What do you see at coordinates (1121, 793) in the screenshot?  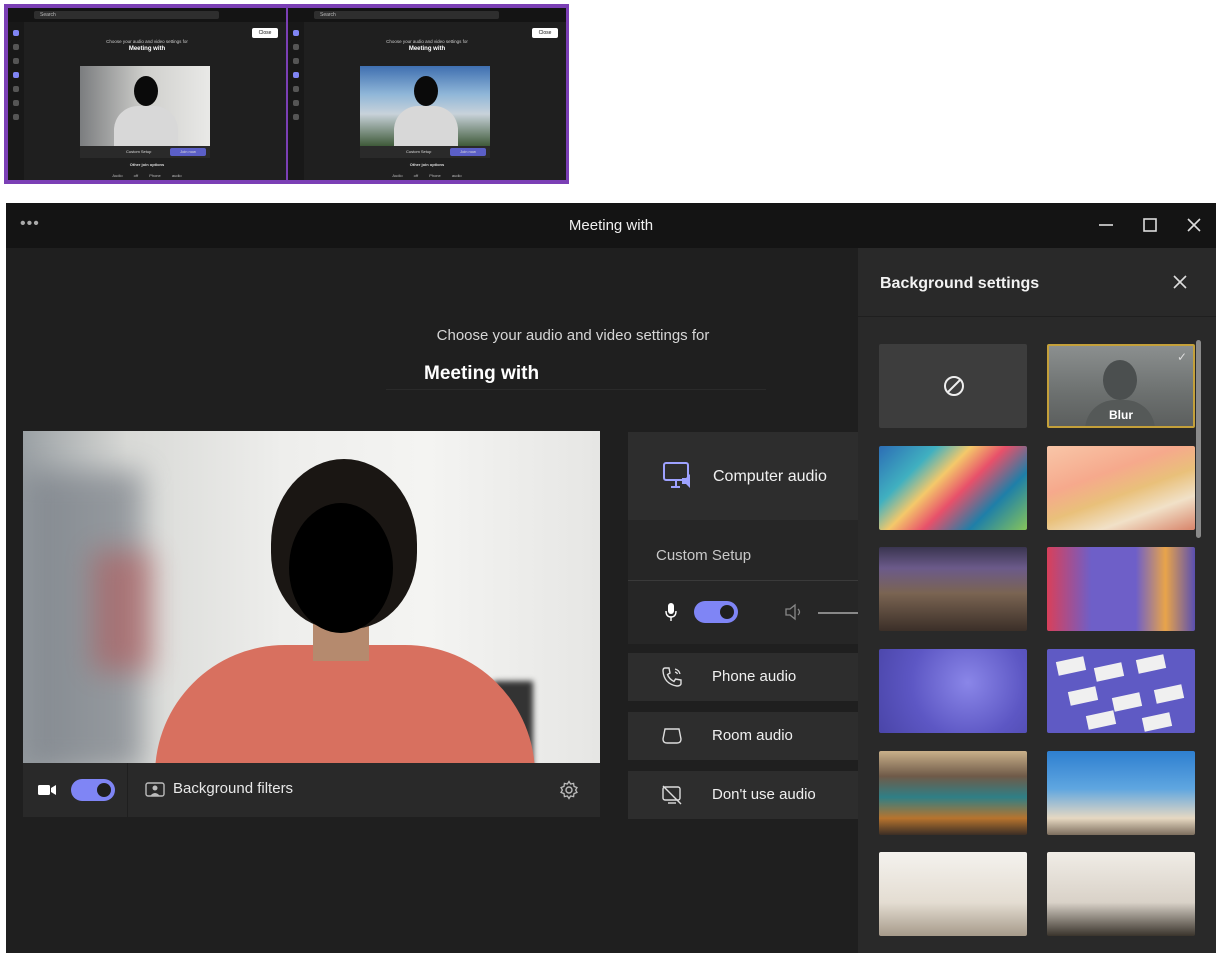 I see `background-beach-sky-tile` at bounding box center [1121, 793].